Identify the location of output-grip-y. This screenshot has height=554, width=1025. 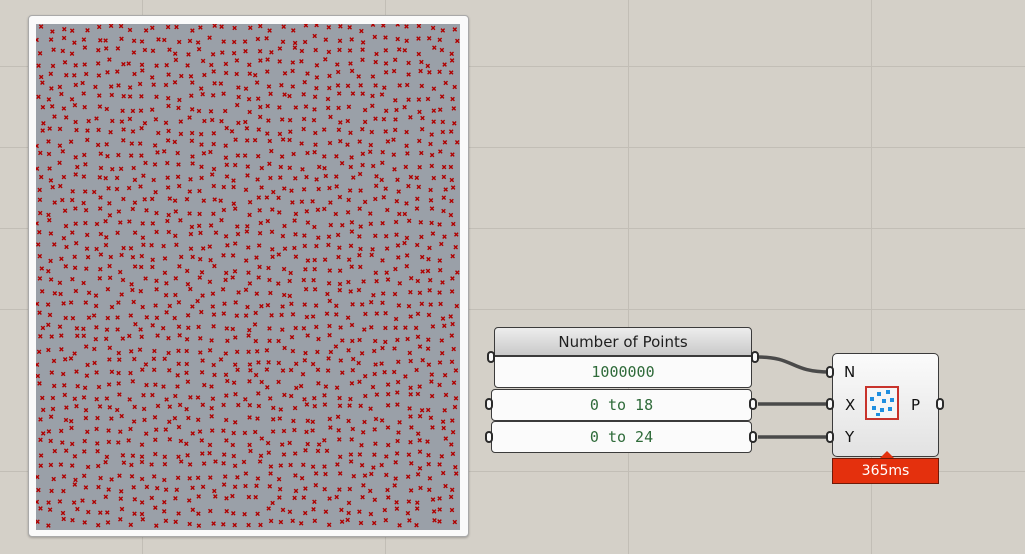
(753, 437).